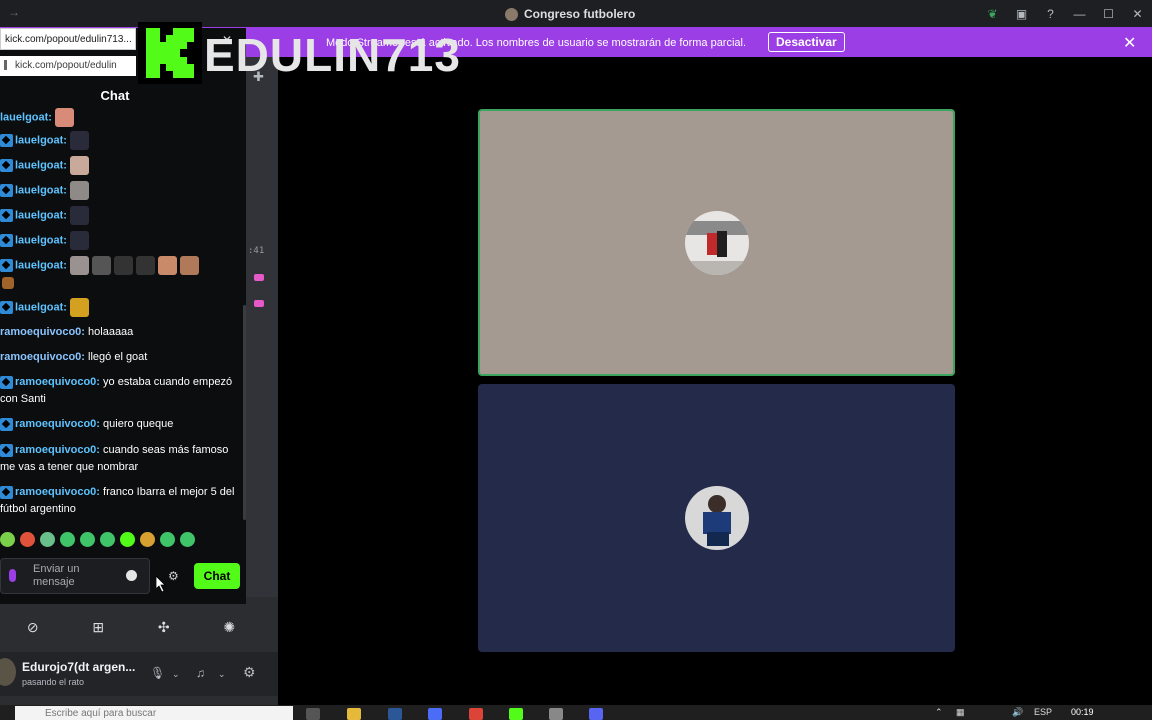  I want to click on deactivate-button: Desactivar, so click(806, 42).